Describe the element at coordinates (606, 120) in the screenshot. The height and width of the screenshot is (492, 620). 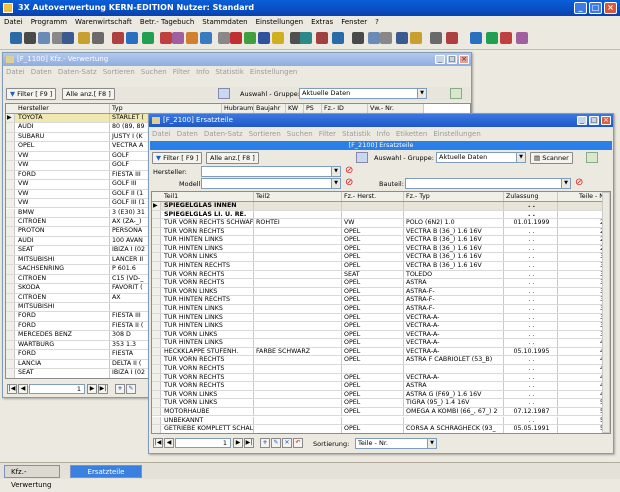
I see `ers-close-button: ×` at that location.